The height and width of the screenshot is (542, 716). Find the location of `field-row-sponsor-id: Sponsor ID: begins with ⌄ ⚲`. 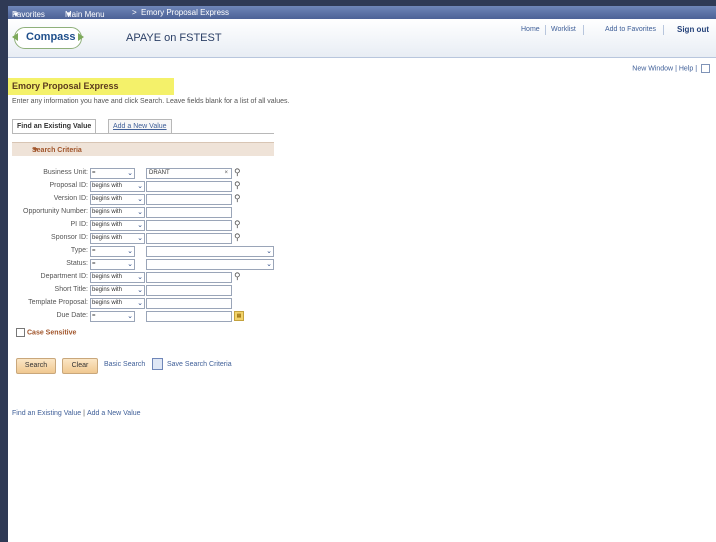

field-row-sponsor-id: Sponsor ID: begins with ⌄ ⚲ is located at coordinates (152, 238).